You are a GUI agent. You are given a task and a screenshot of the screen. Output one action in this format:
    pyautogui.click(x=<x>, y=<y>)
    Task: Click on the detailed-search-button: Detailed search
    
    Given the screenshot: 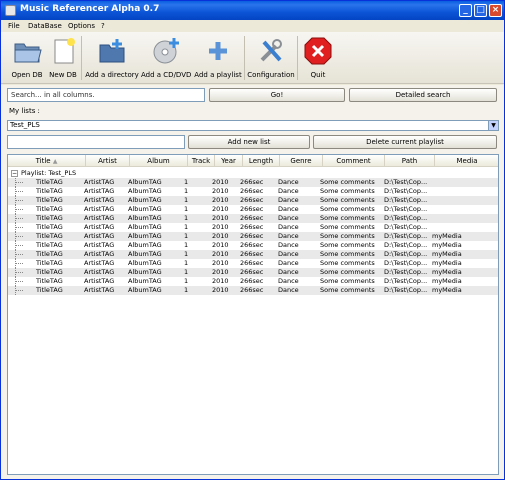 What is the action you would take?
    pyautogui.click(x=423, y=95)
    